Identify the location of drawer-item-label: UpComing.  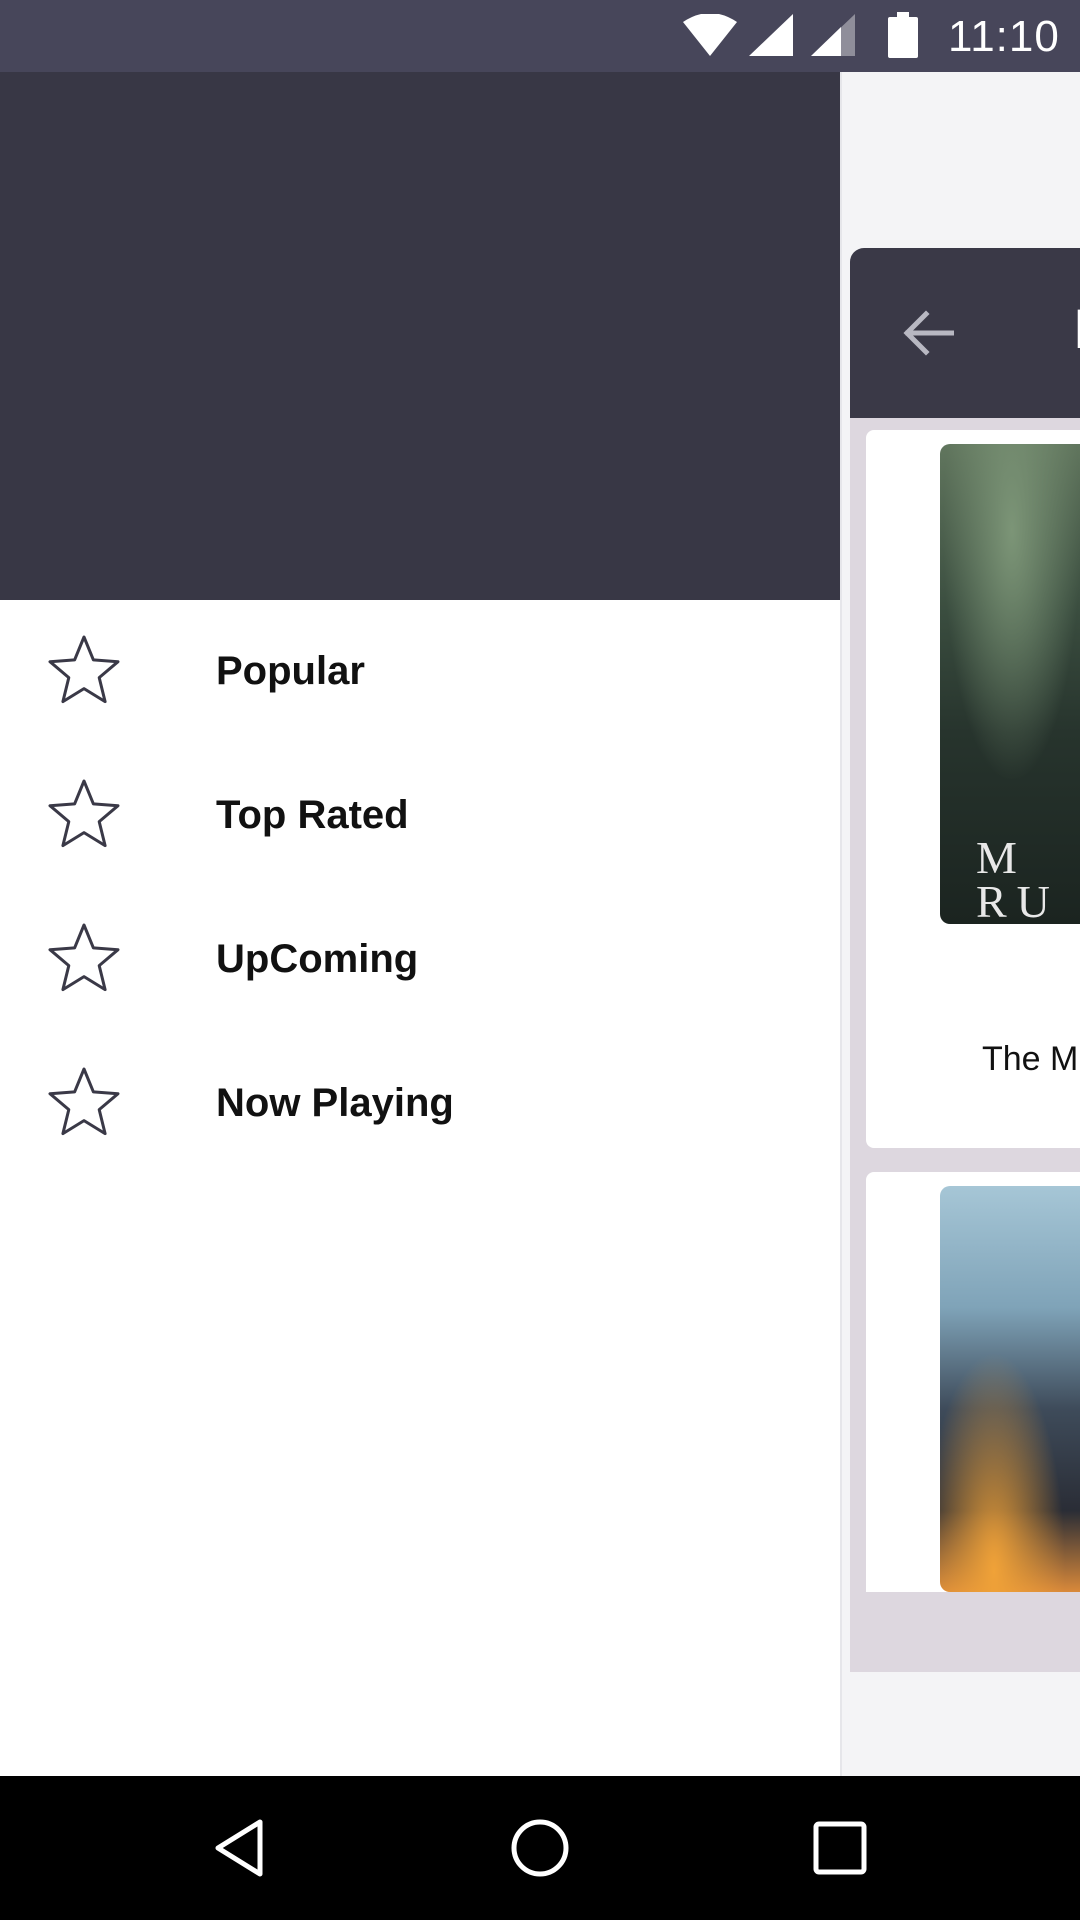
(317, 959).